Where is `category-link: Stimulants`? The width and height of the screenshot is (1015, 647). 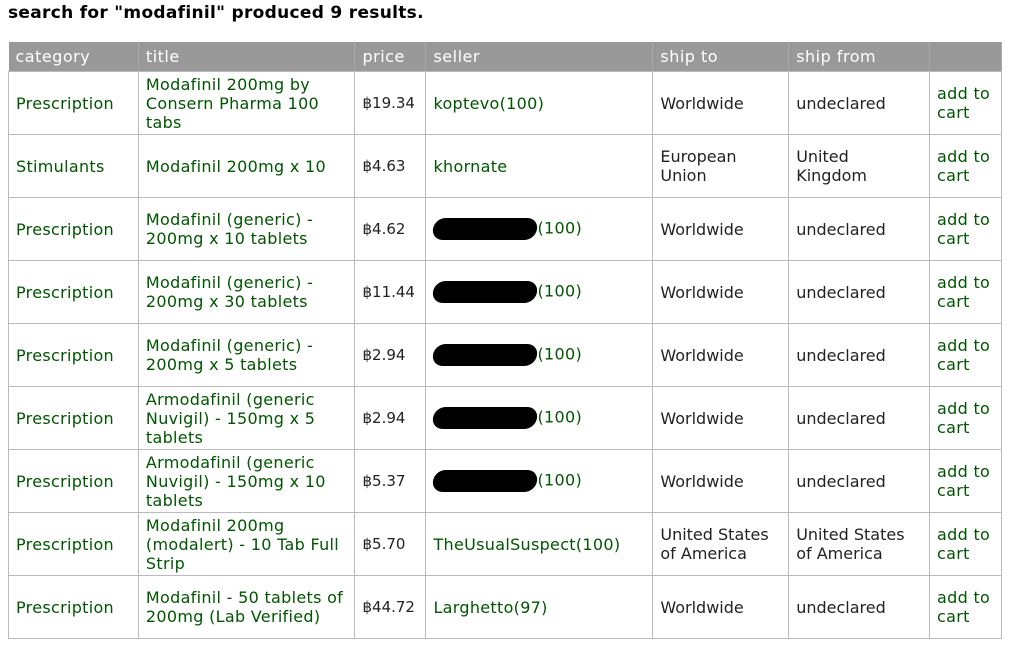 category-link: Stimulants is located at coordinates (73, 166).